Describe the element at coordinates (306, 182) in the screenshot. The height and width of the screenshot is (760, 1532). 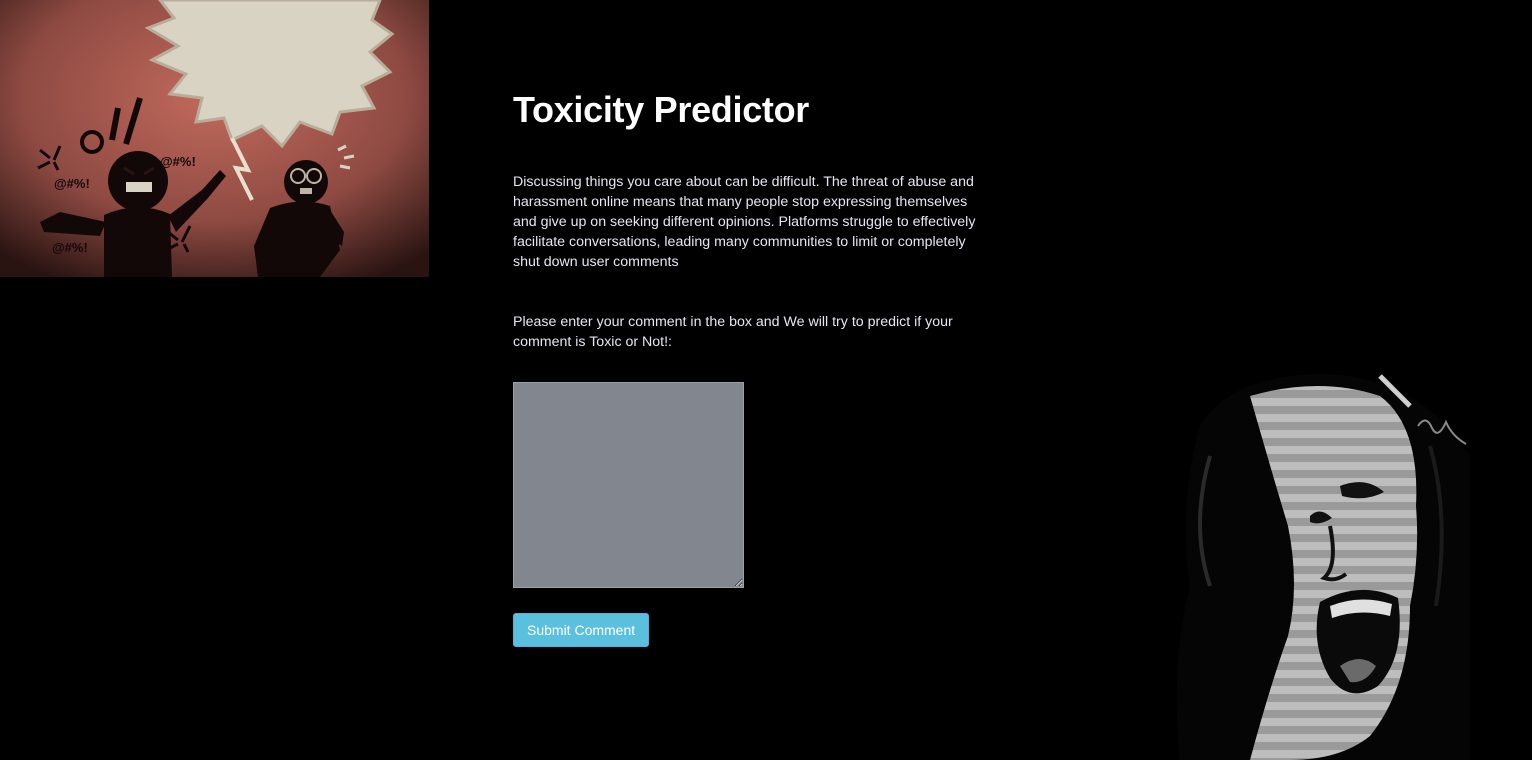
I see `scared-man-head` at that location.